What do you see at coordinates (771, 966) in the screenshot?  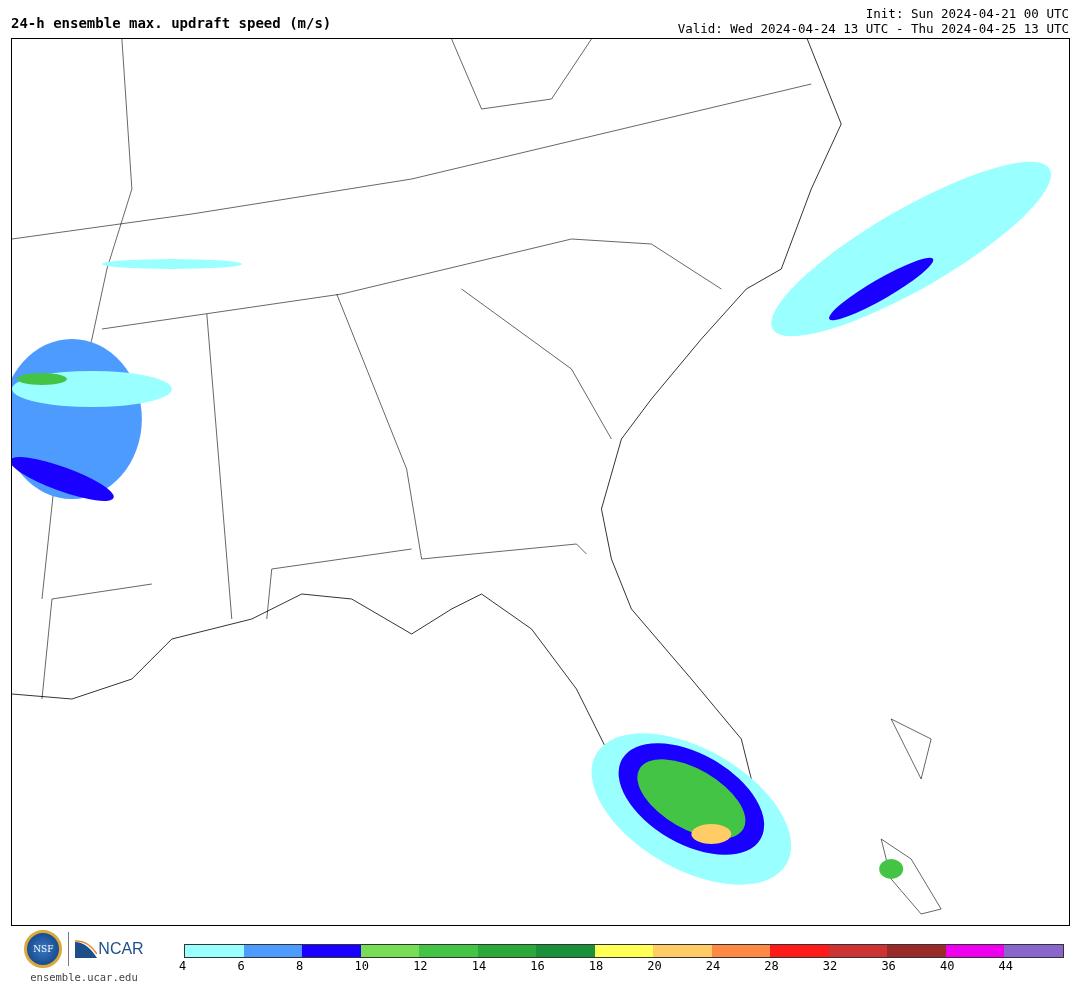 I see `tick-label: 28` at bounding box center [771, 966].